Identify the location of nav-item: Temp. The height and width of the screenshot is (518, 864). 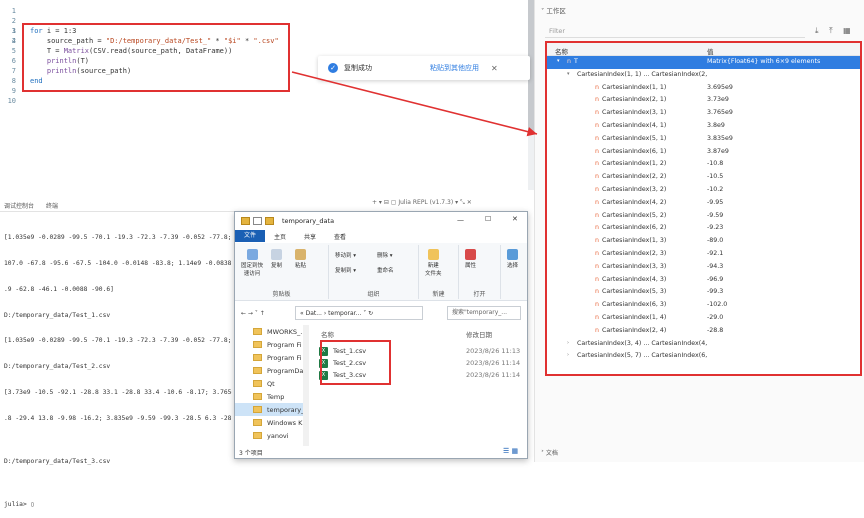
(272, 396).